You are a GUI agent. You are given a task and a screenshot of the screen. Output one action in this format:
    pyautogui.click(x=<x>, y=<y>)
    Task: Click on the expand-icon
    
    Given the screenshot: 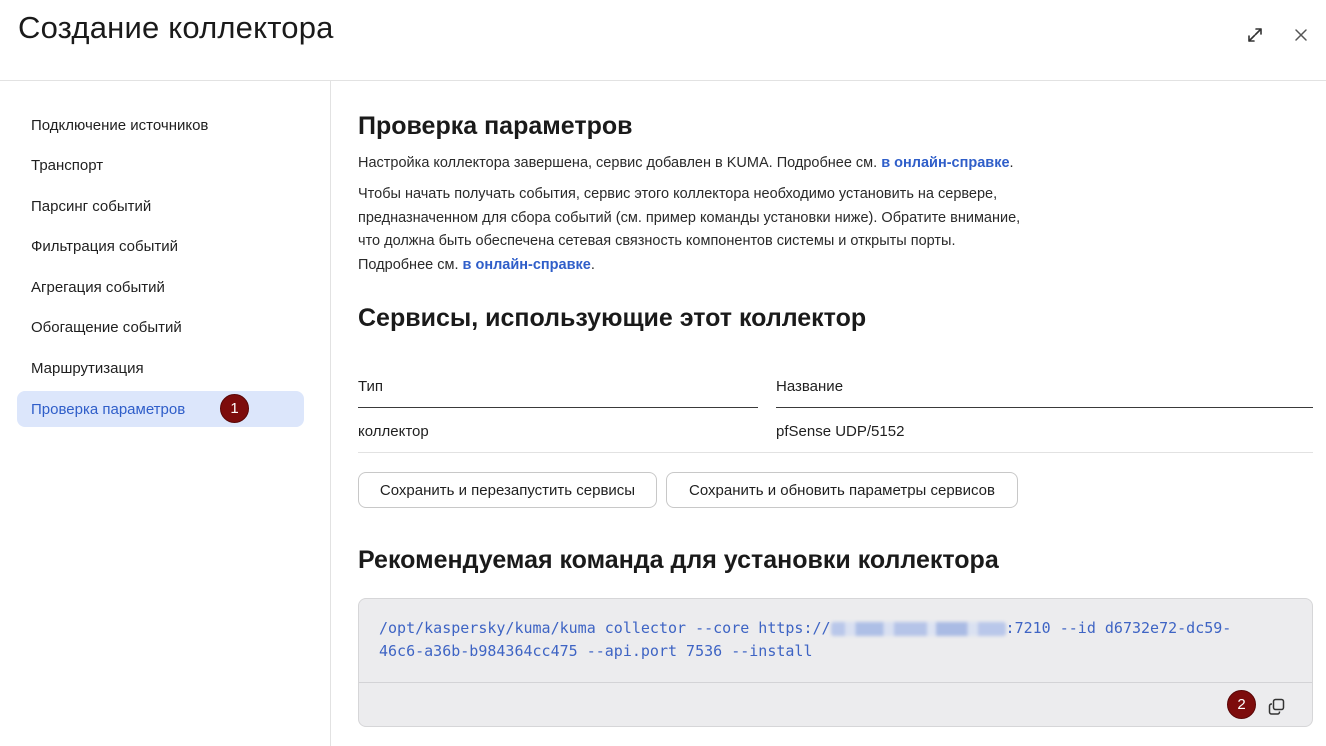 What is the action you would take?
    pyautogui.click(x=1255, y=35)
    